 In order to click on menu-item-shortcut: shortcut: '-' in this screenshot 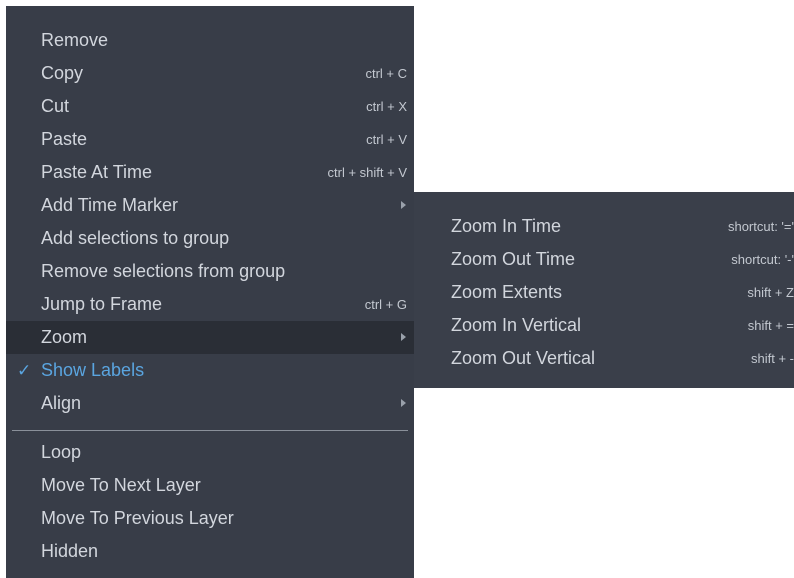, I will do `click(762, 259)`.